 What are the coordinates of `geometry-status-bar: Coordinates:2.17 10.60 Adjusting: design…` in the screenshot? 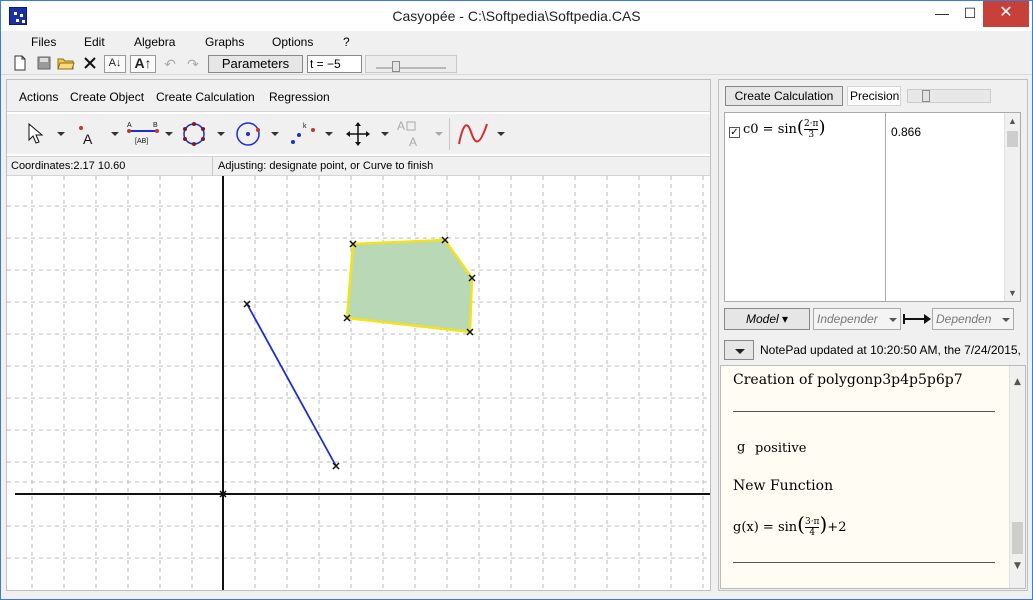 It's located at (358, 166).